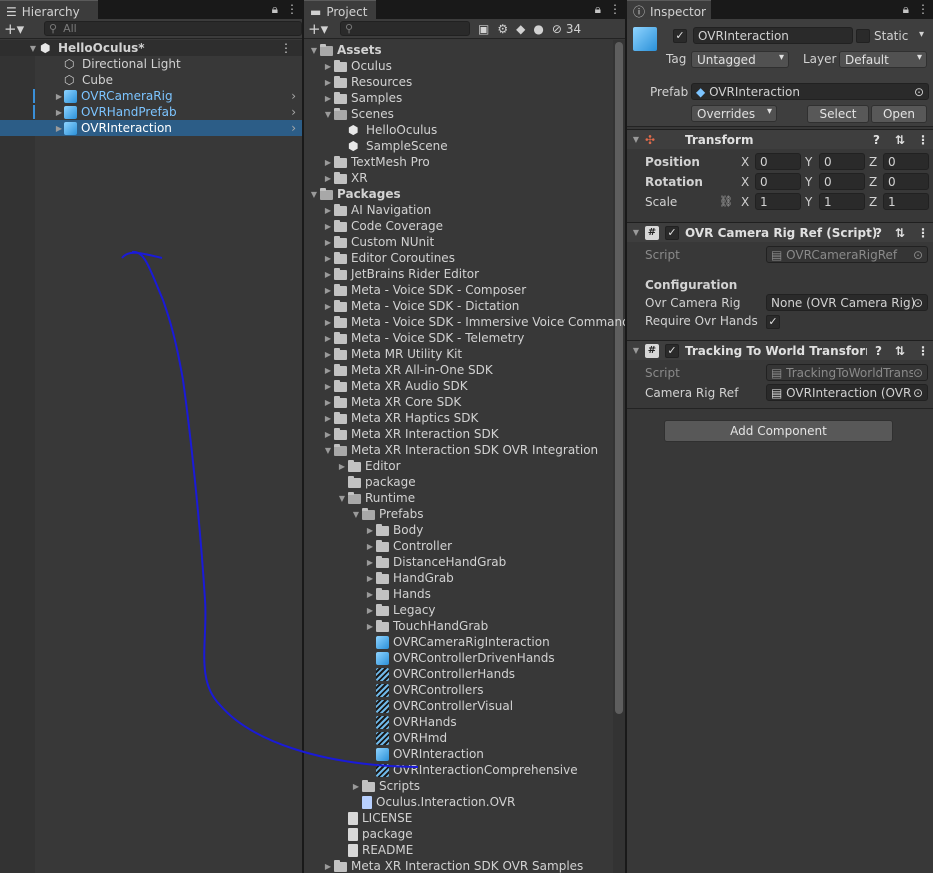 Image resolution: width=933 pixels, height=873 pixels. I want to click on overrides-dropdown: Overrides, so click(734, 113).